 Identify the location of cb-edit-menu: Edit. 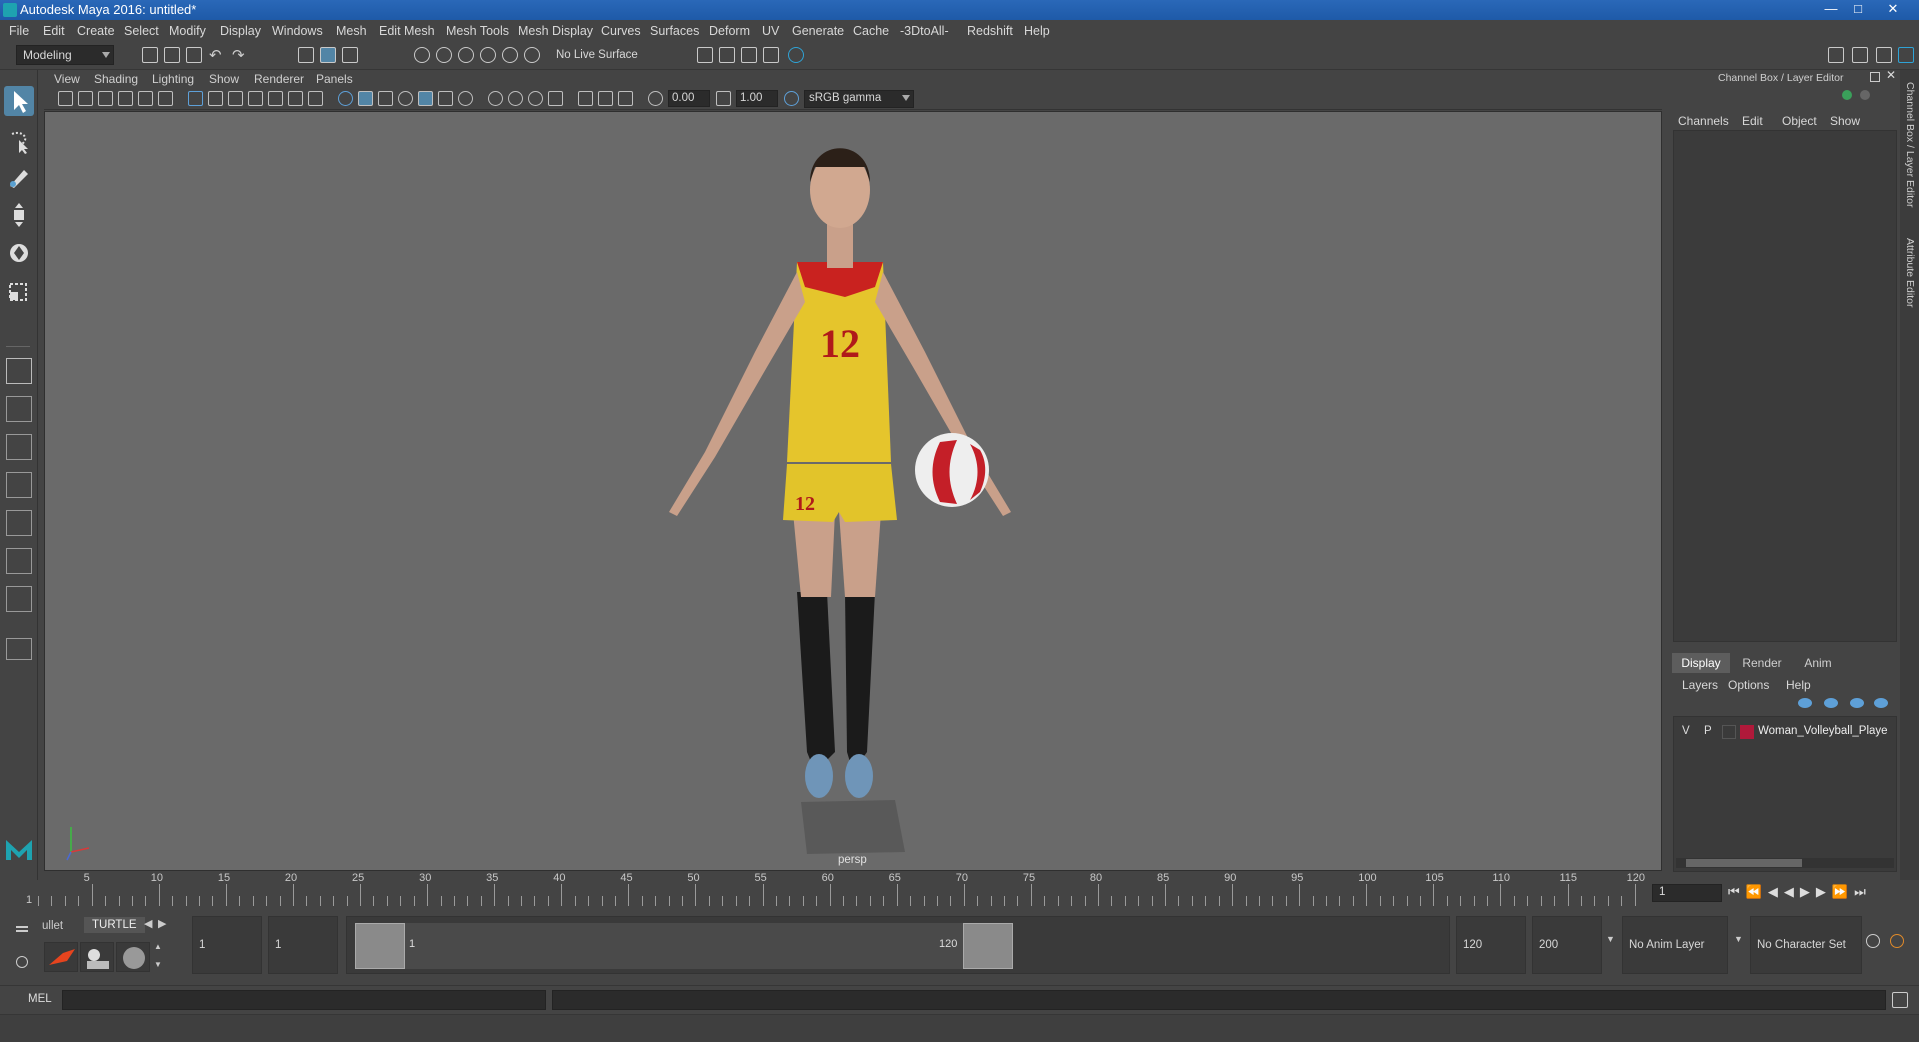
(1752, 121).